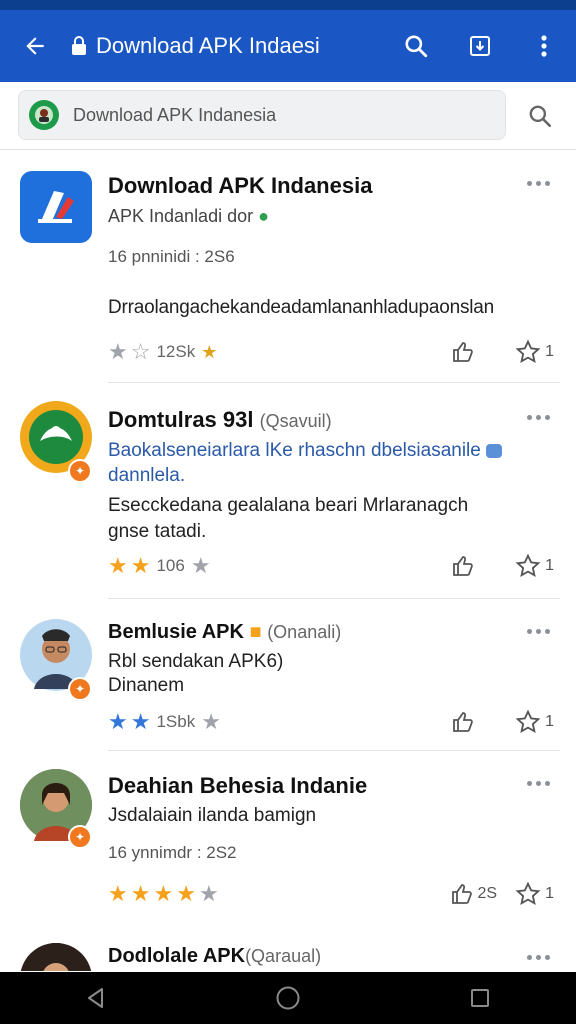 This screenshot has height=1024, width=576. What do you see at coordinates (44, 115) in the screenshot?
I see `site-logo-icon` at bounding box center [44, 115].